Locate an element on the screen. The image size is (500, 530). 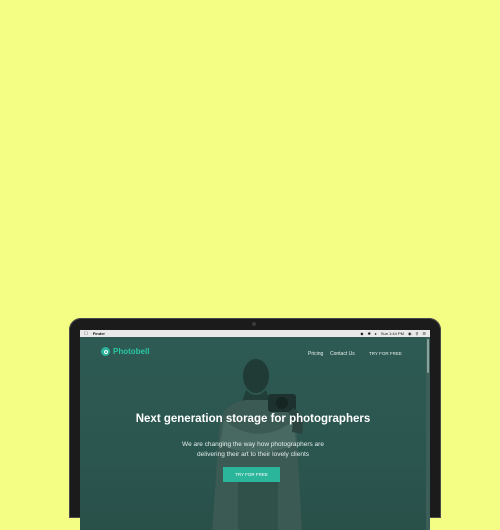
menu-extras: ◆ ✱ ▸ Sun 1:44 PM ◉ ⚲ ☰ is located at coordinates (393, 333).